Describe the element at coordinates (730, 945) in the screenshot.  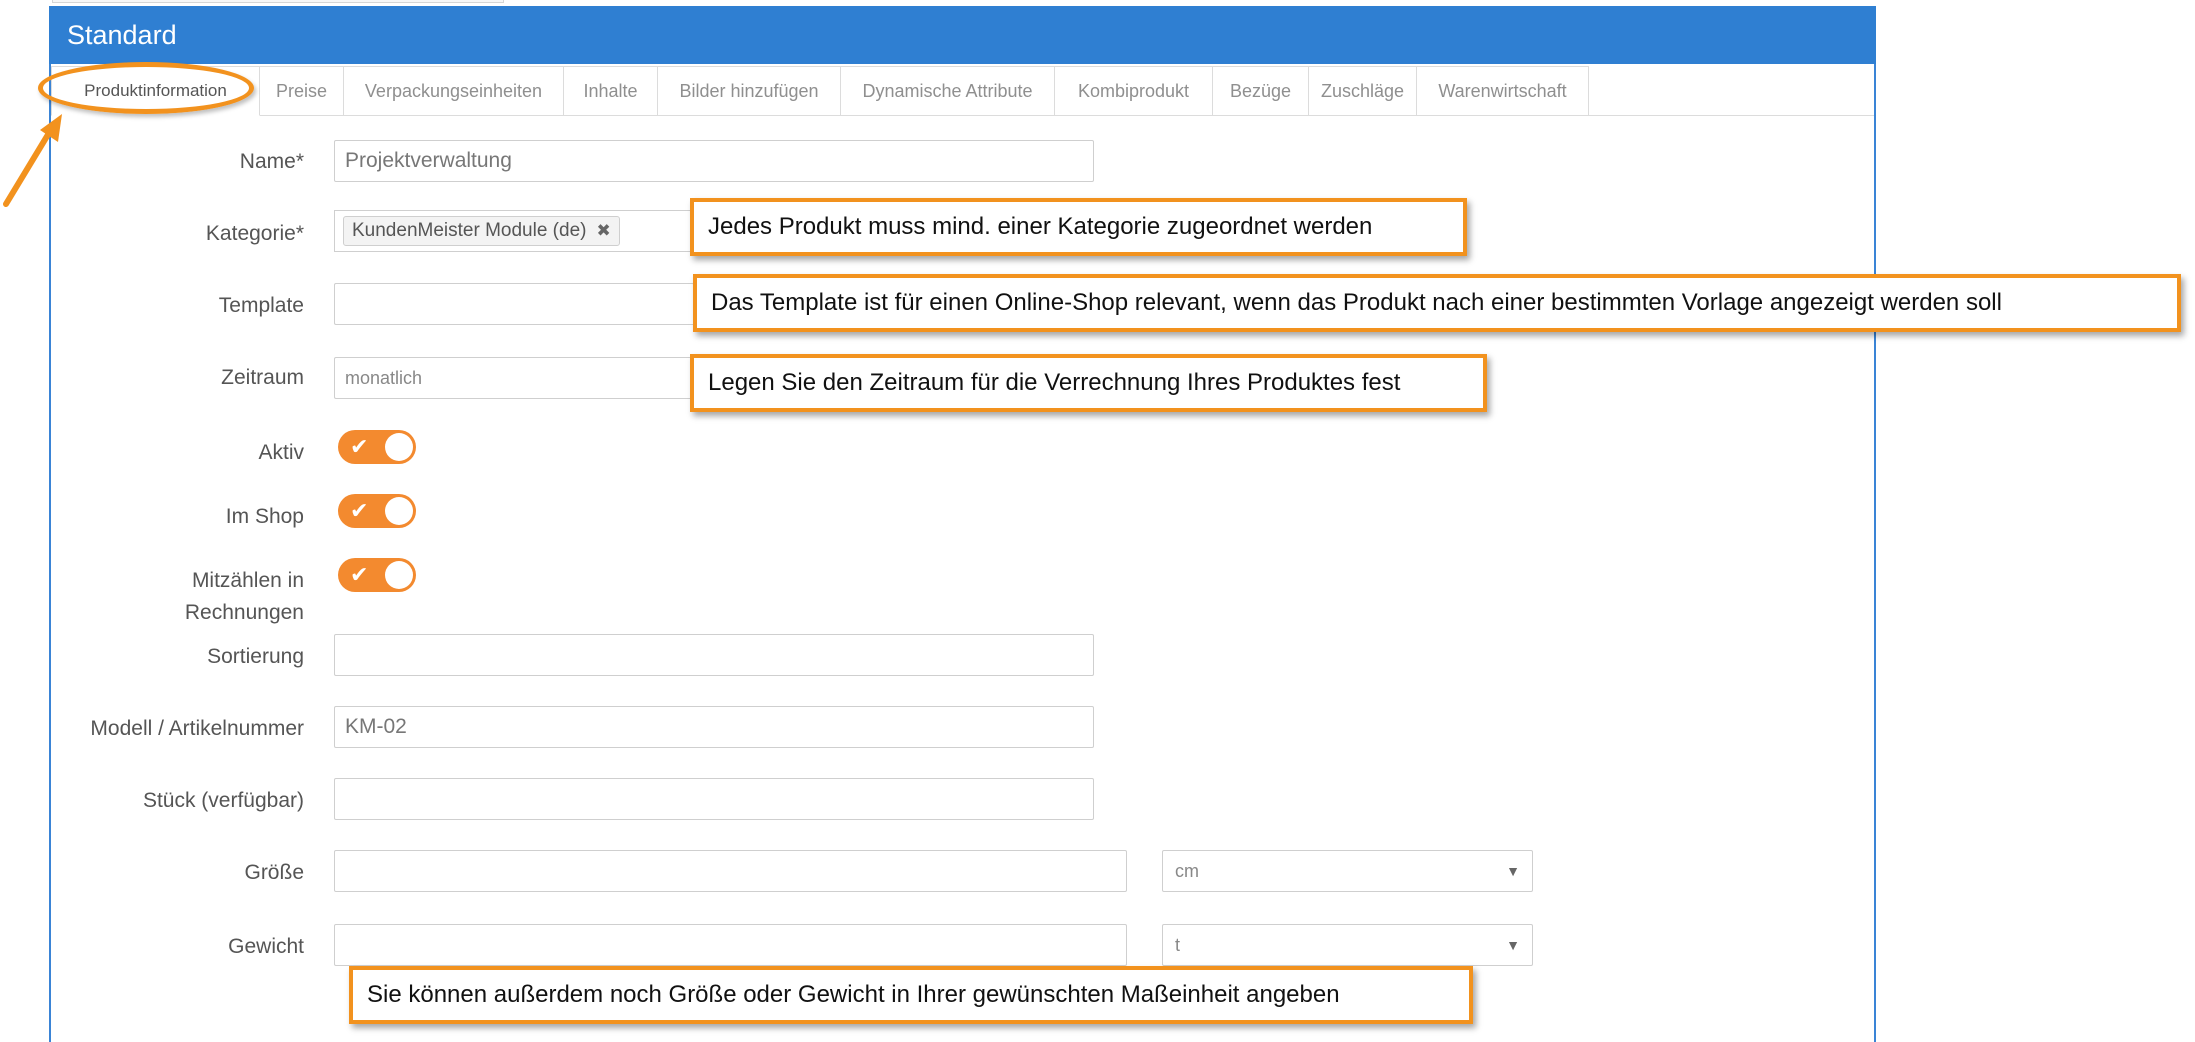
I see `gewicht-input` at that location.